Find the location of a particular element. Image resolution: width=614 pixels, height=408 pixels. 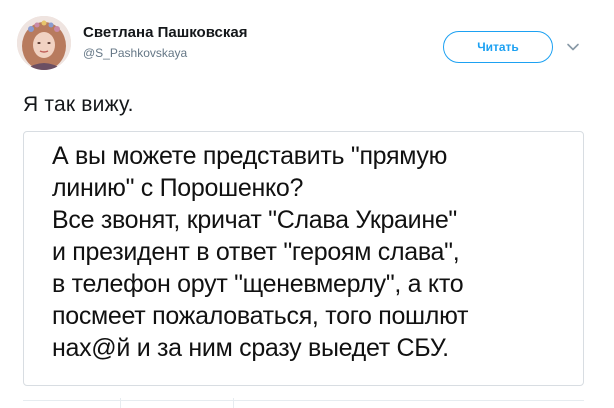

image-text-line: Все звонят, кричат "Слава Украине" is located at coordinates (255, 220).